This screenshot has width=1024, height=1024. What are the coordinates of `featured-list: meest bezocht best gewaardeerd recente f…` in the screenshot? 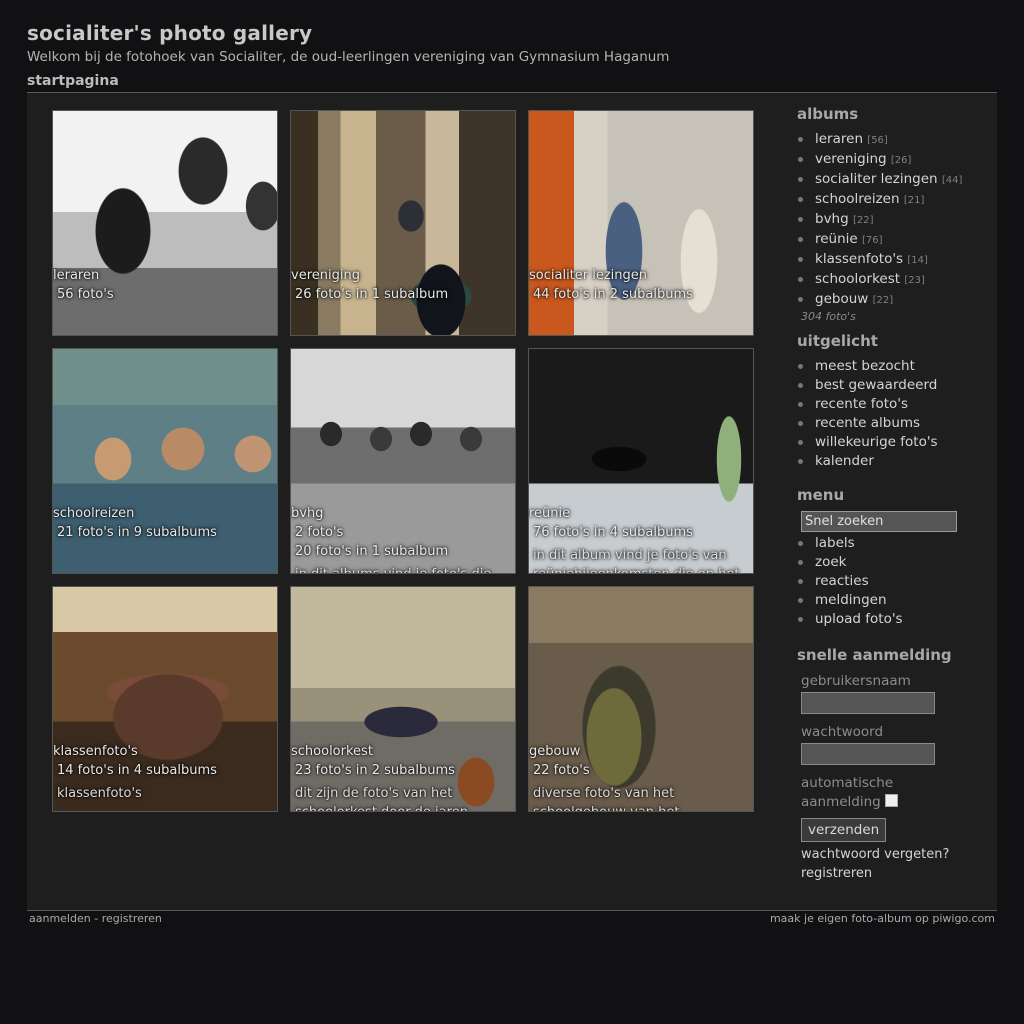 It's located at (892, 414).